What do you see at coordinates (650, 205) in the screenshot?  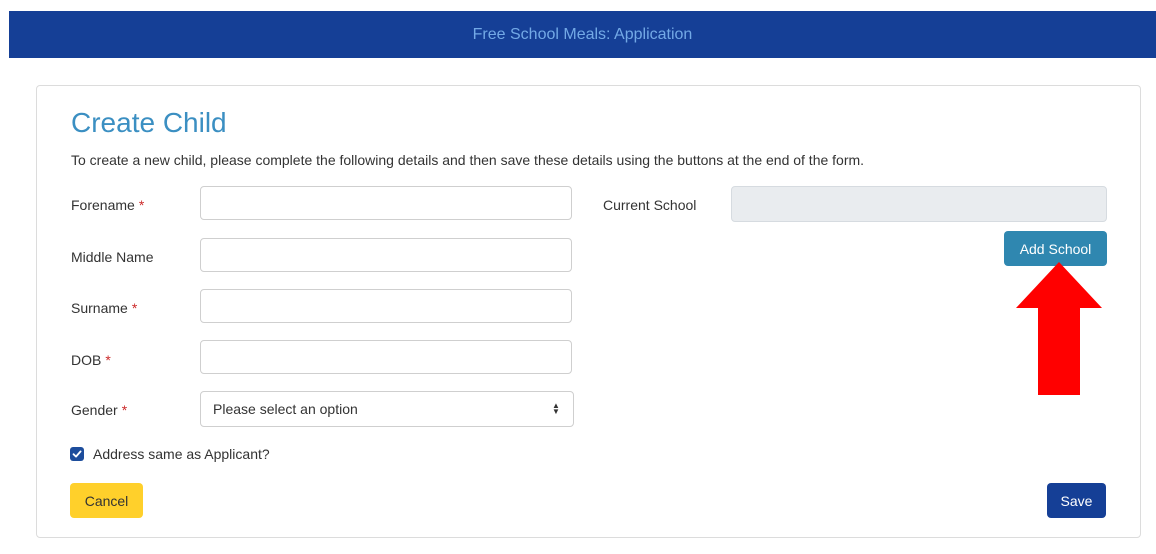 I see `current-school-label: Current School` at bounding box center [650, 205].